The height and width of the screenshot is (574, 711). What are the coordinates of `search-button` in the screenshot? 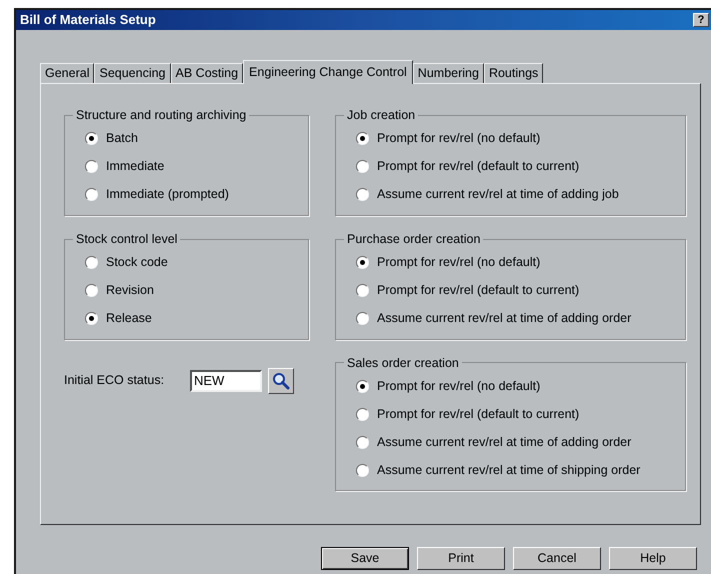 It's located at (281, 381).